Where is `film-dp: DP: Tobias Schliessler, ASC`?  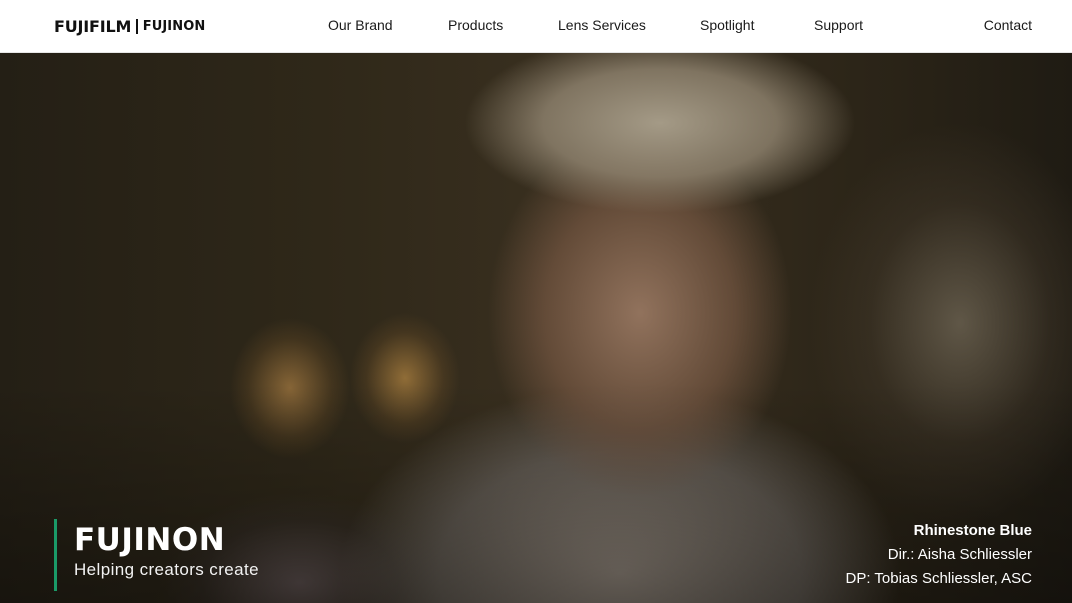
film-dp: DP: Tobias Schliessler, ASC is located at coordinates (938, 578).